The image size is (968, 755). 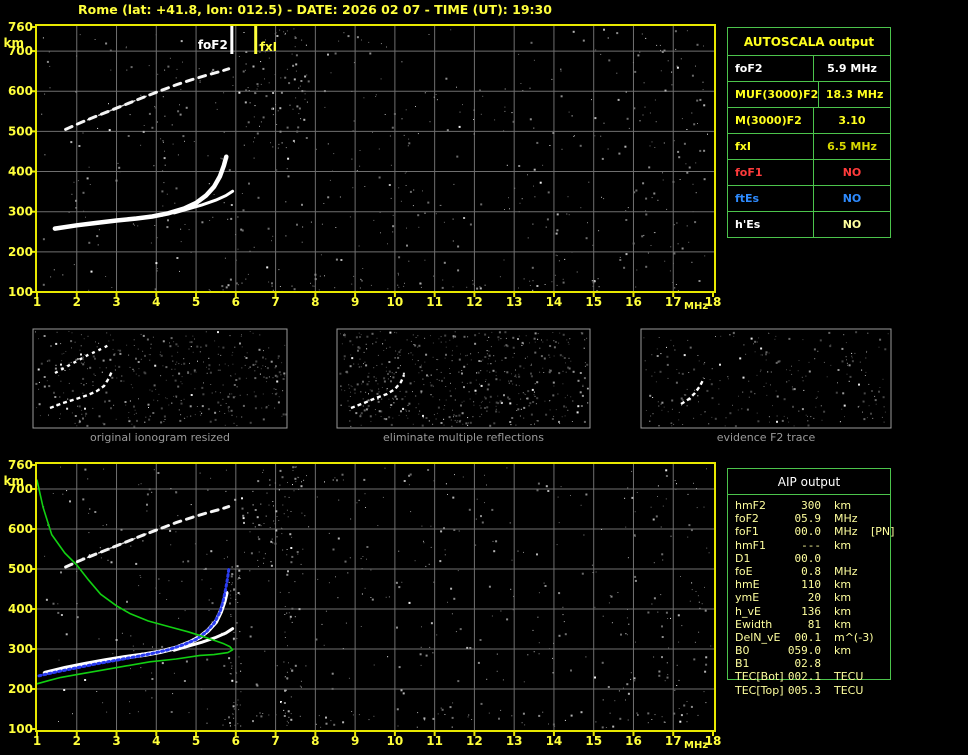 I want to click on parameter-label: foF1, so click(x=747, y=532).